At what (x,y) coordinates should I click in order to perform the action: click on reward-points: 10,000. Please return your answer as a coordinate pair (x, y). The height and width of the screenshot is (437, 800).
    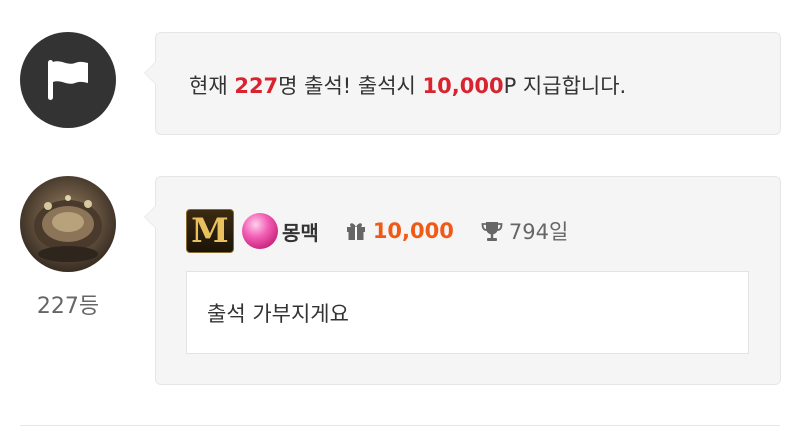
    Looking at the image, I should click on (463, 86).